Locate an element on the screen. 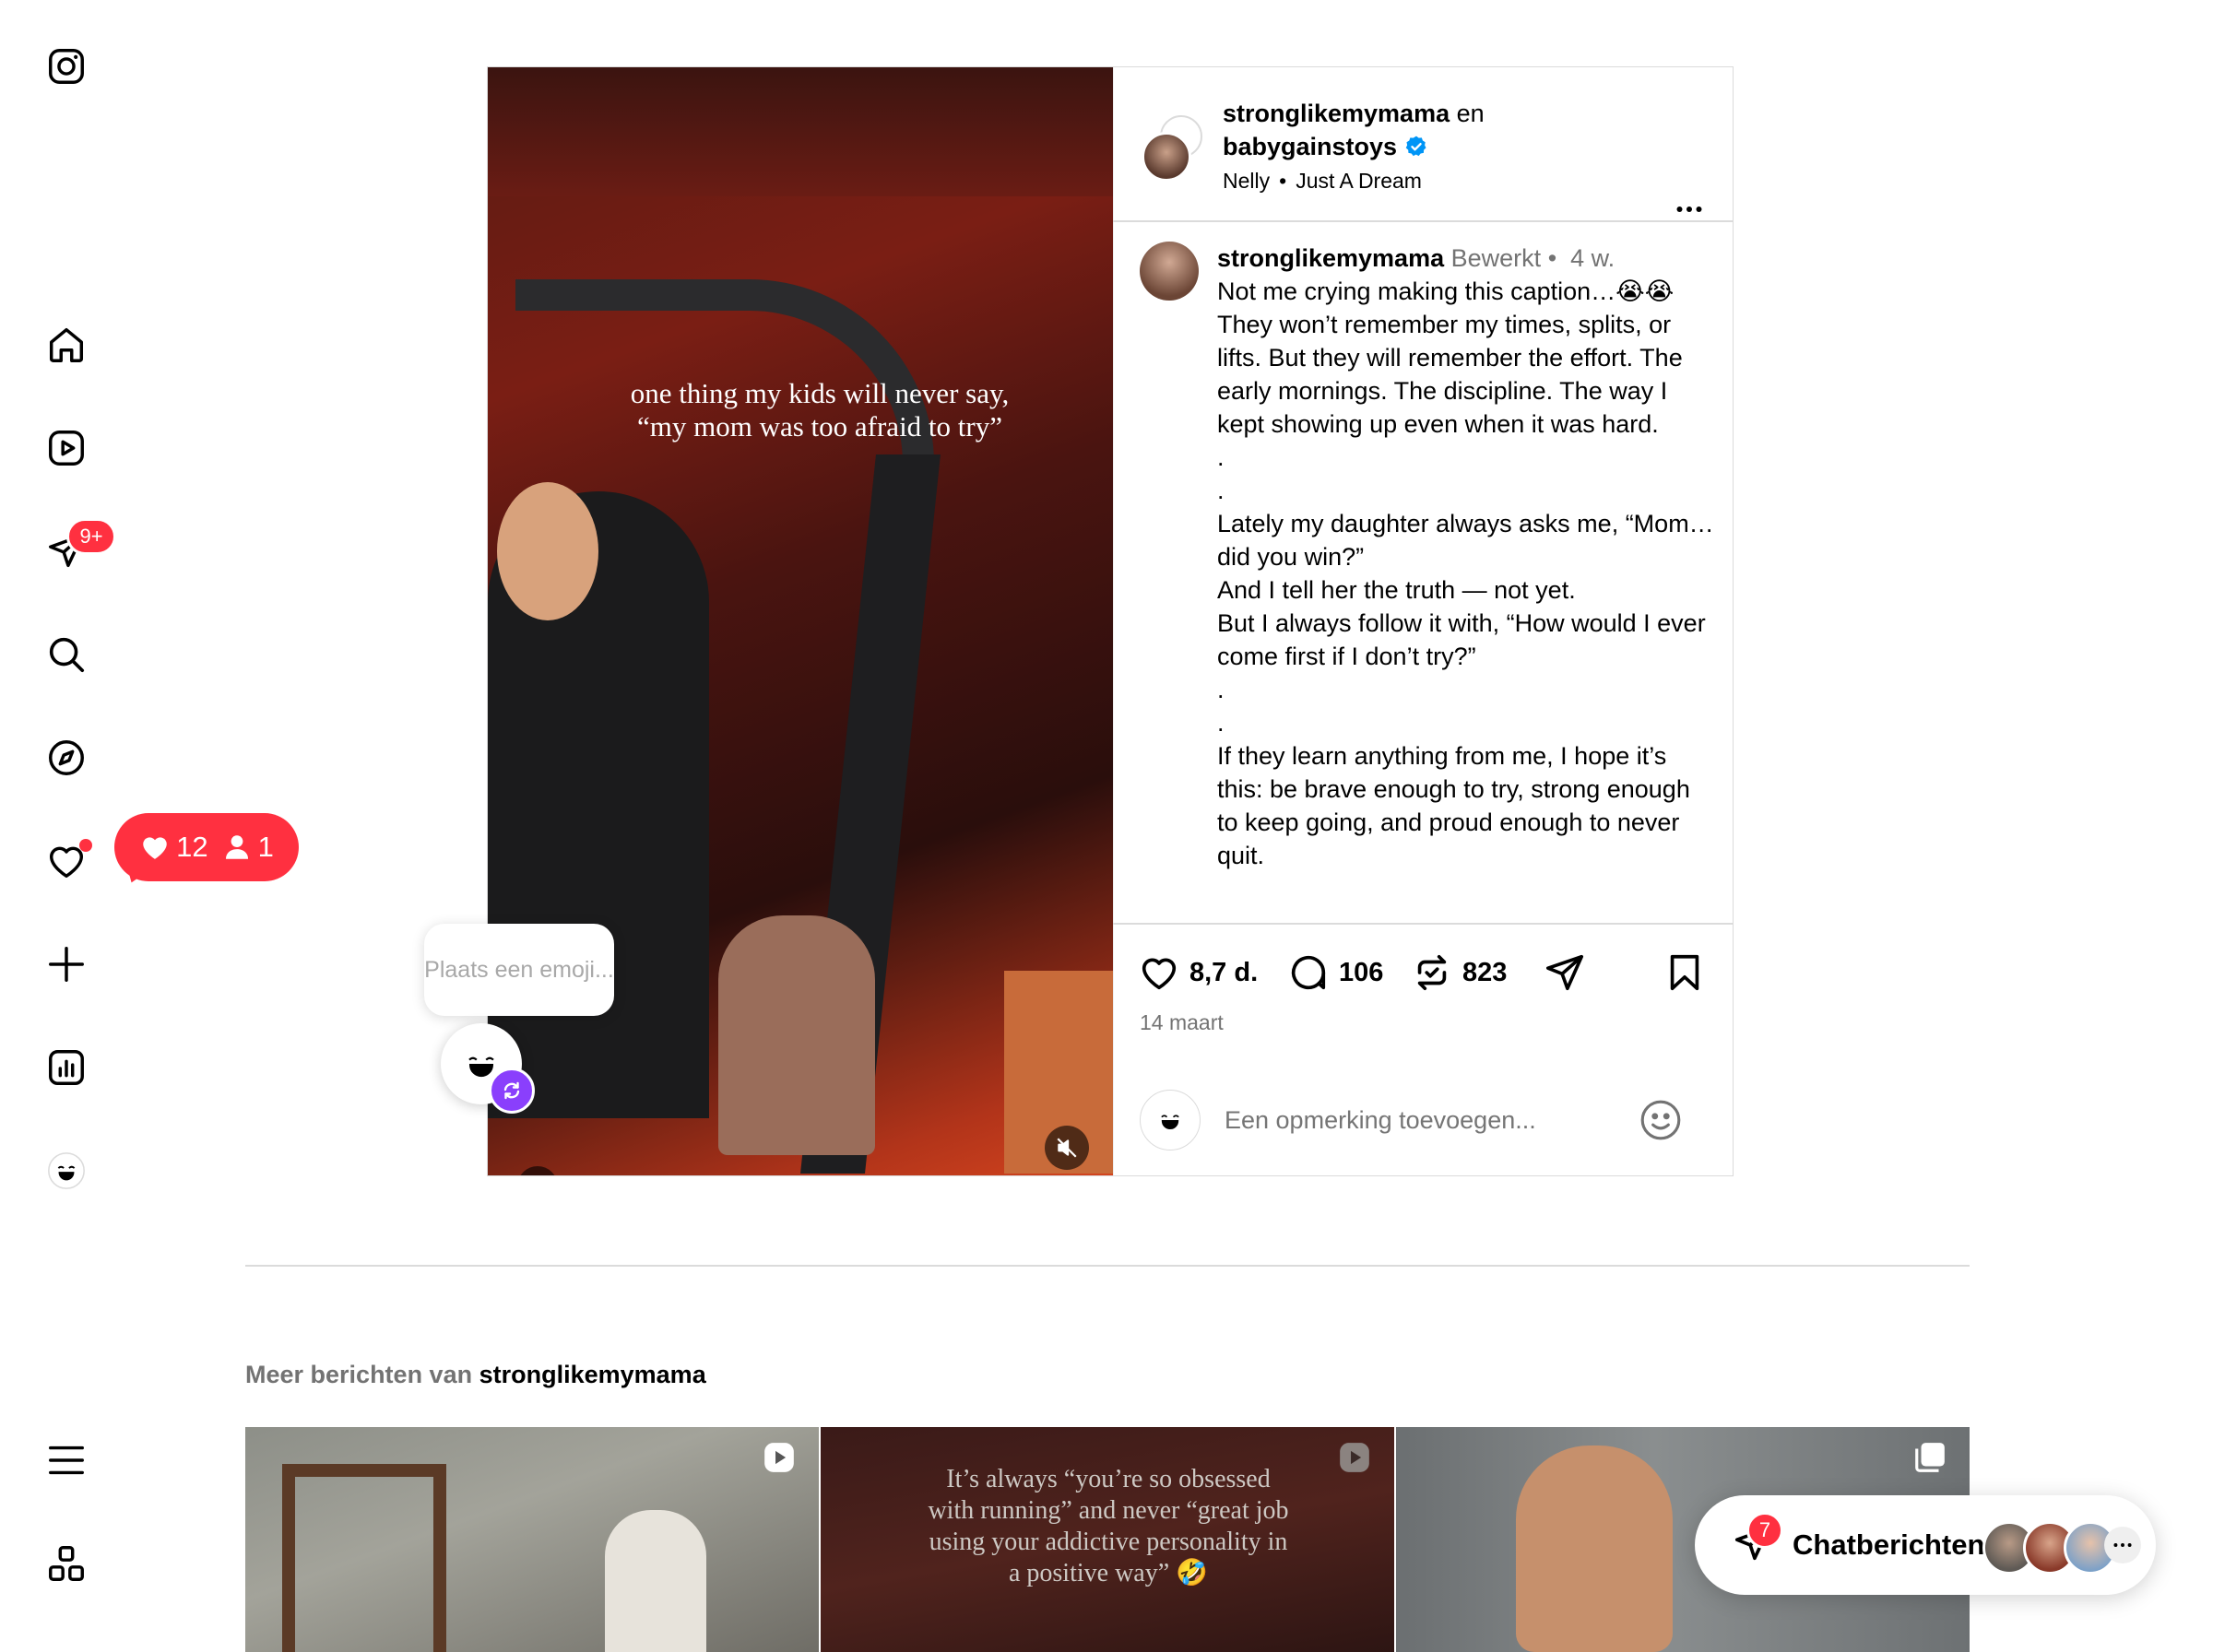 The height and width of the screenshot is (1652, 2213). reels-icon is located at coordinates (66, 448).